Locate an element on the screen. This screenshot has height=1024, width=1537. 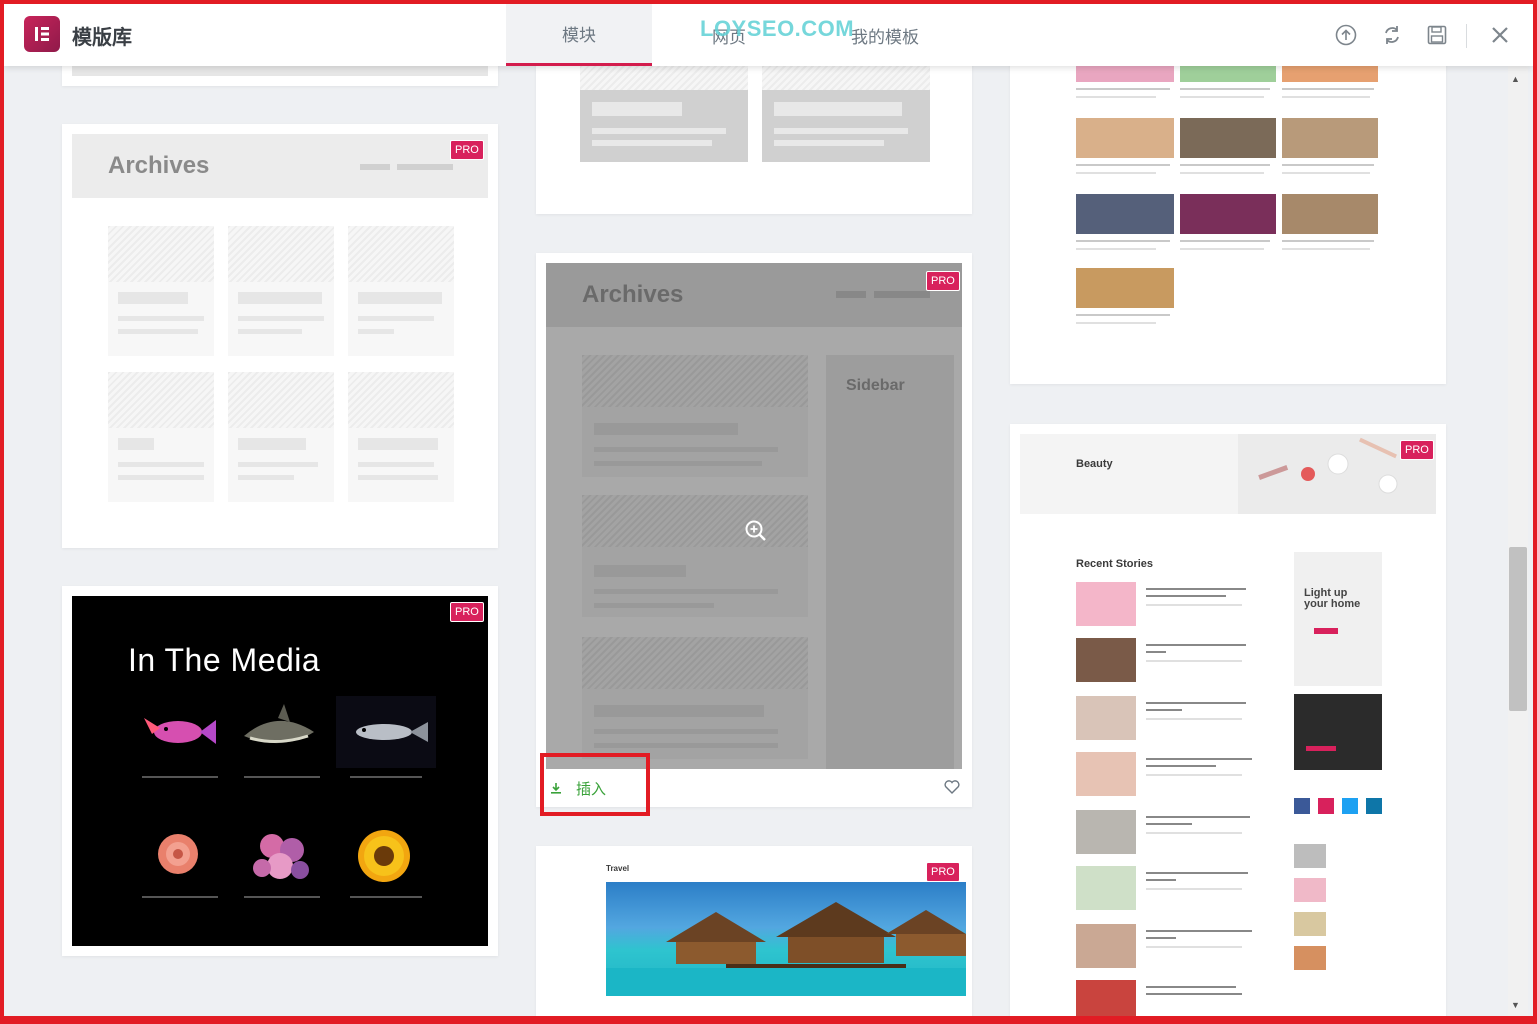
template-card-in-the-media: PRO In The Media is located at coordinates (280, 771).